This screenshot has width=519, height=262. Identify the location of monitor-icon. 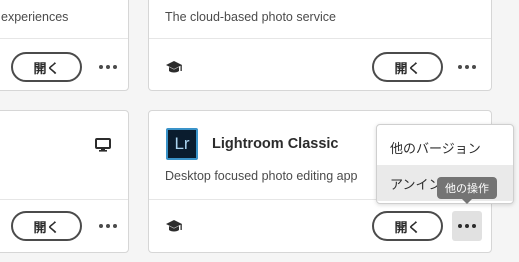
(103, 145).